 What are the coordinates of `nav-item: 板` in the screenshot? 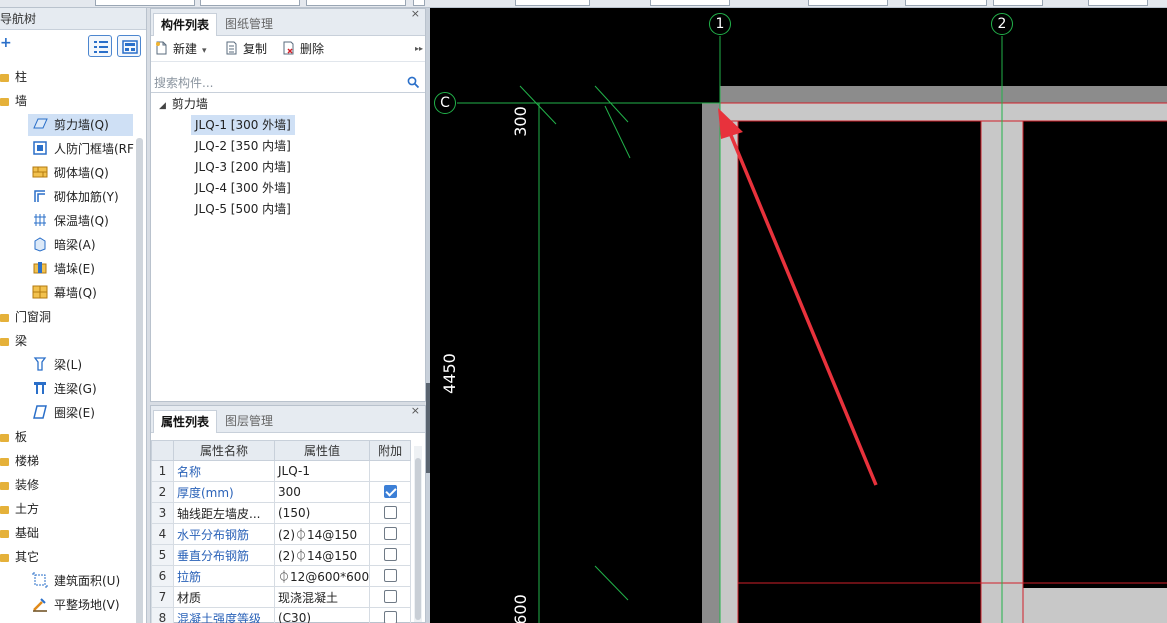 It's located at (68, 437).